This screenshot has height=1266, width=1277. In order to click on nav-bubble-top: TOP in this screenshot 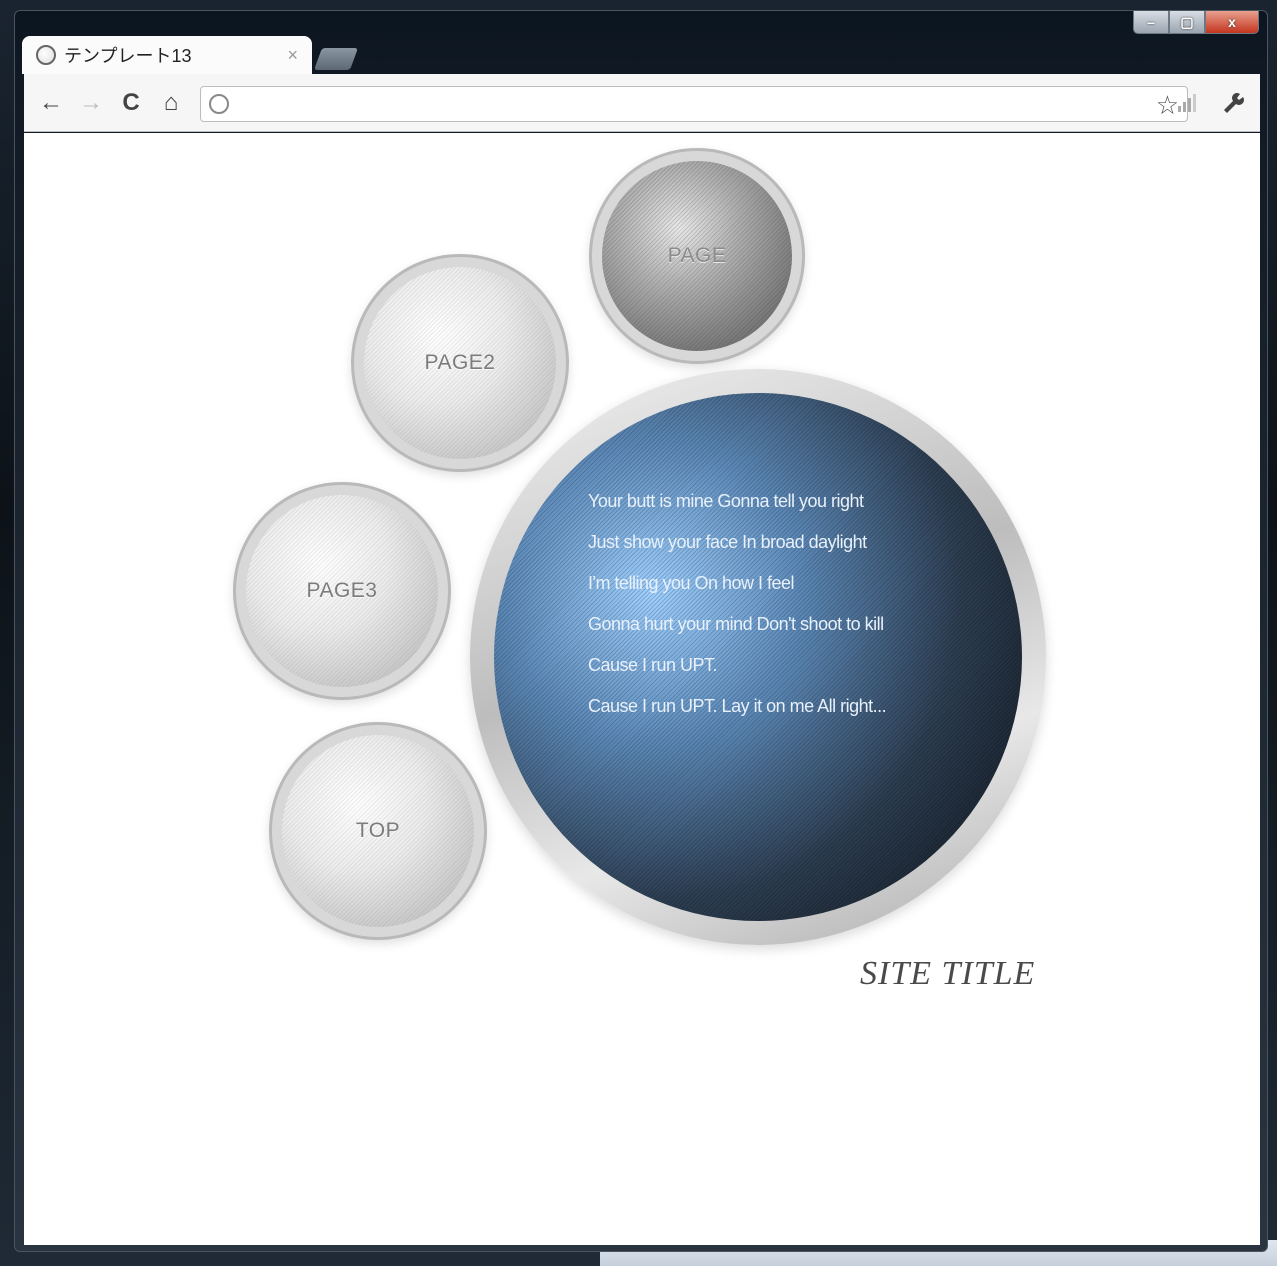, I will do `click(378, 831)`.